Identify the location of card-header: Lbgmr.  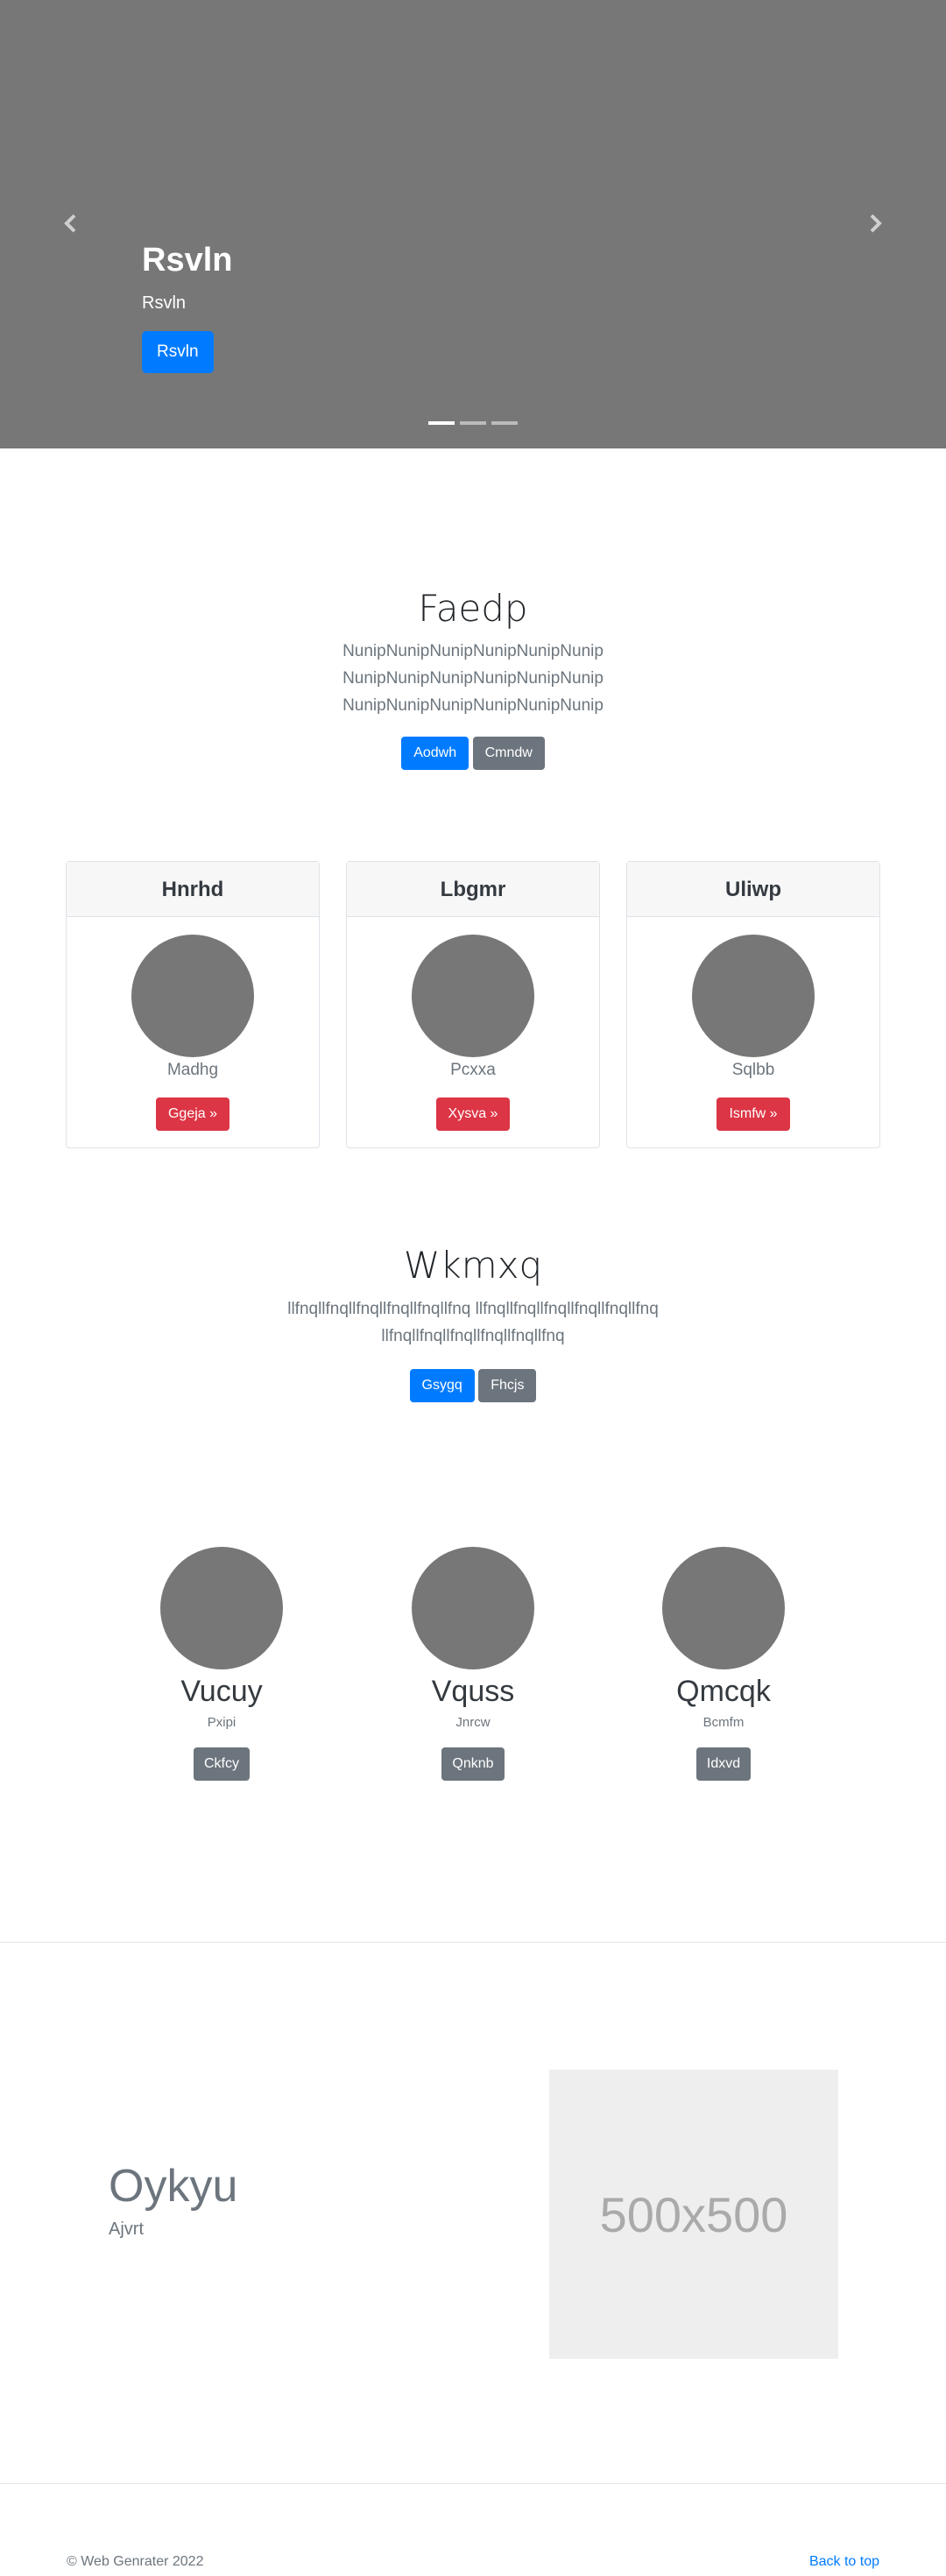
(473, 889).